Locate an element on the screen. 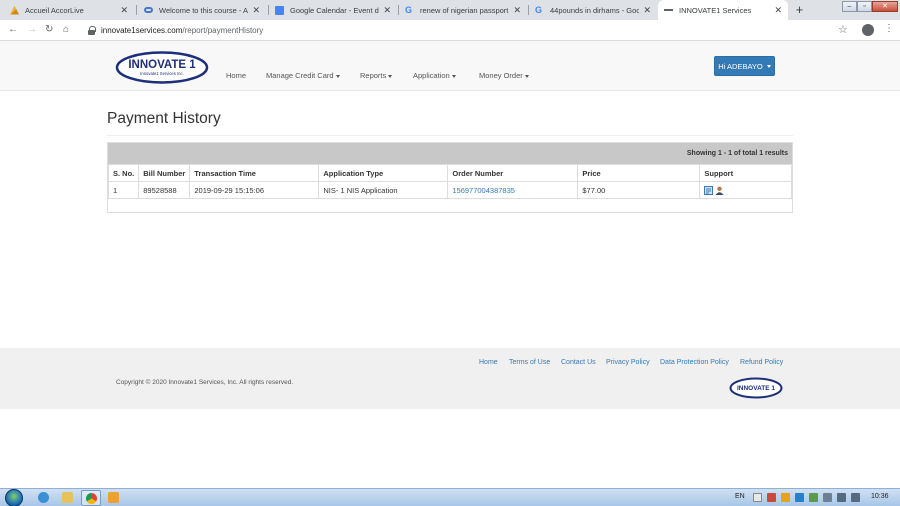  browser-tab: Welcome to this course - An i ✕ is located at coordinates (202, 10).